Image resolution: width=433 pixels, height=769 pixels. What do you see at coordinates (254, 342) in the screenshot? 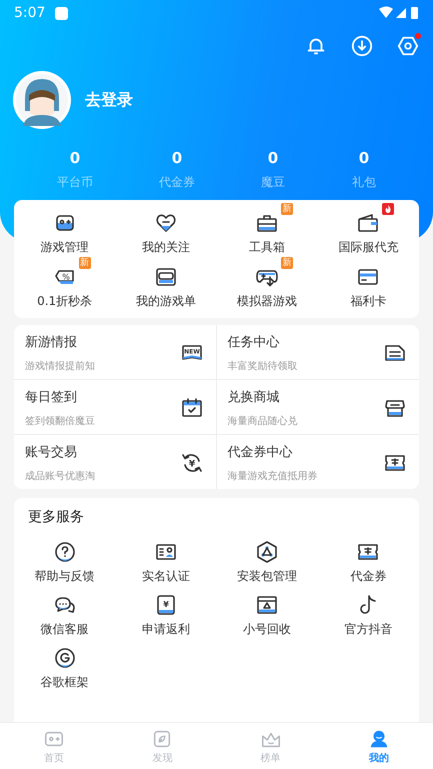
I see `feature-title: 任务中心` at bounding box center [254, 342].